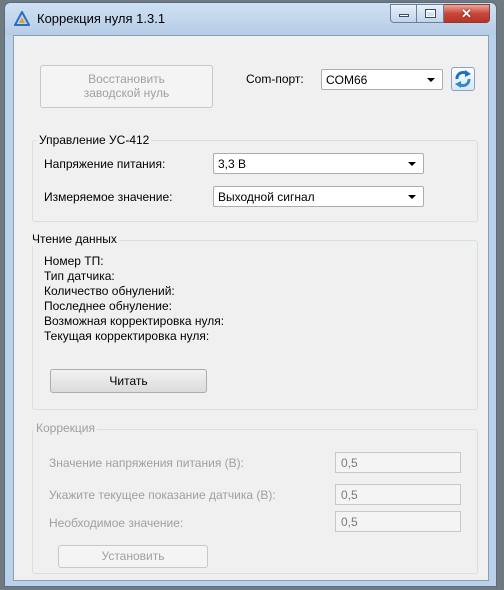  Describe the element at coordinates (266, 197) in the screenshot. I see `measure-value: Выходной сигнал` at that location.